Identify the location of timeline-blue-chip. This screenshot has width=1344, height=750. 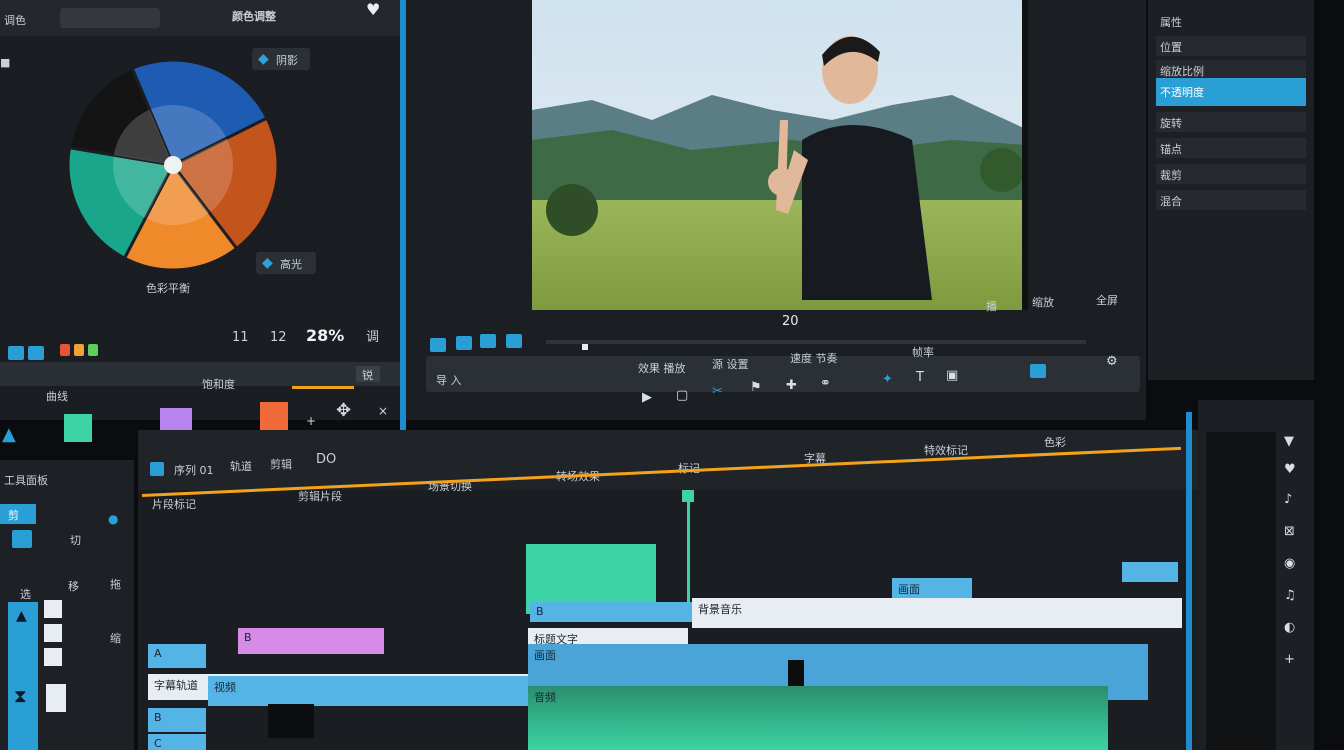
(157, 469).